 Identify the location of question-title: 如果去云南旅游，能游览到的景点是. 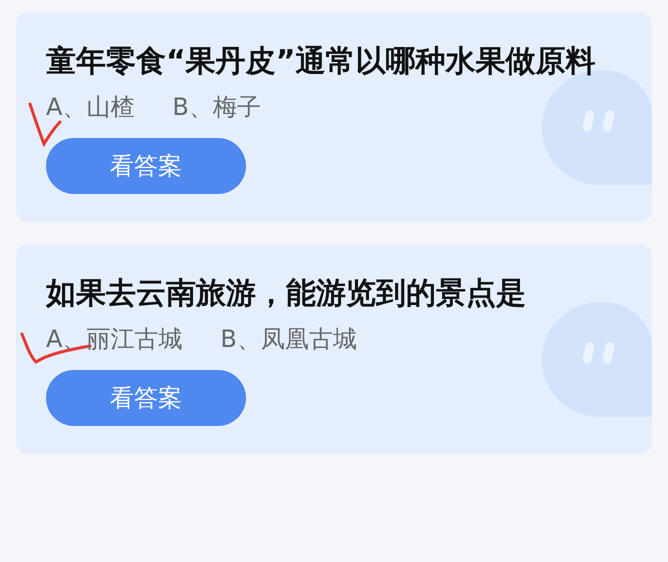
(286, 294).